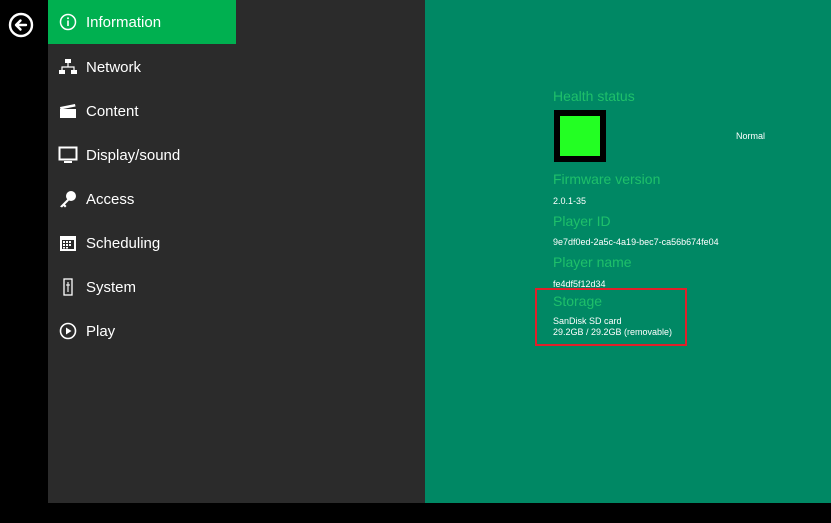 The image size is (831, 523). Describe the element at coordinates (68, 287) in the screenshot. I see `system-icon` at that location.